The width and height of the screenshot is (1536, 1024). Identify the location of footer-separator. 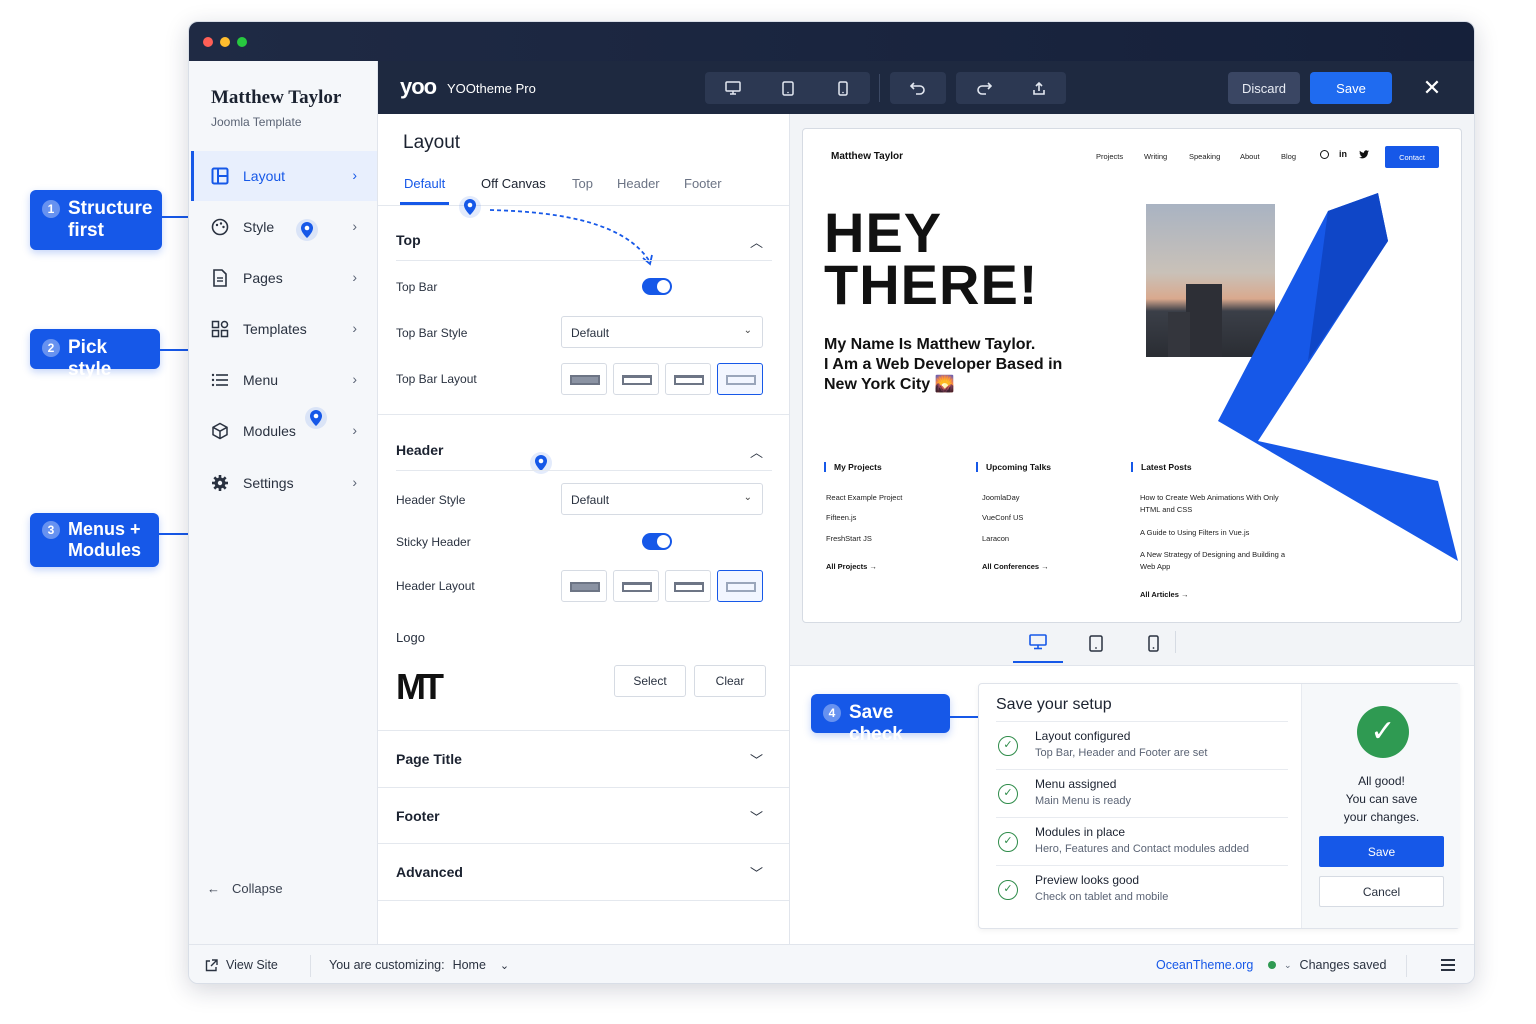
(310, 966).